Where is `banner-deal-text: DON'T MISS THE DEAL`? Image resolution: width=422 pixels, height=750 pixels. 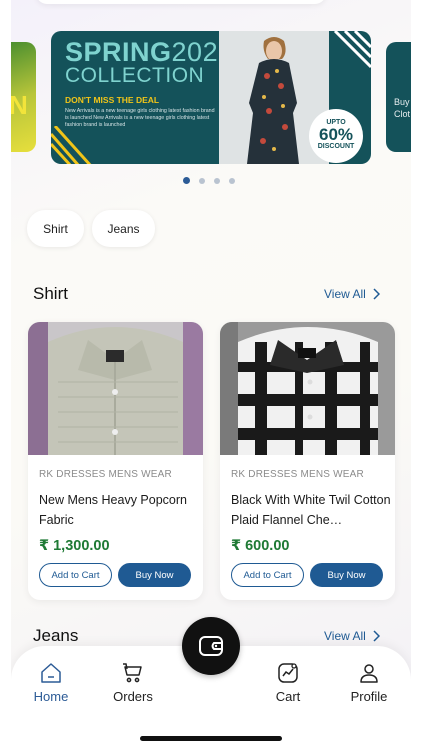
banner-deal-text: DON'T MISS THE DEAL is located at coordinates (112, 100).